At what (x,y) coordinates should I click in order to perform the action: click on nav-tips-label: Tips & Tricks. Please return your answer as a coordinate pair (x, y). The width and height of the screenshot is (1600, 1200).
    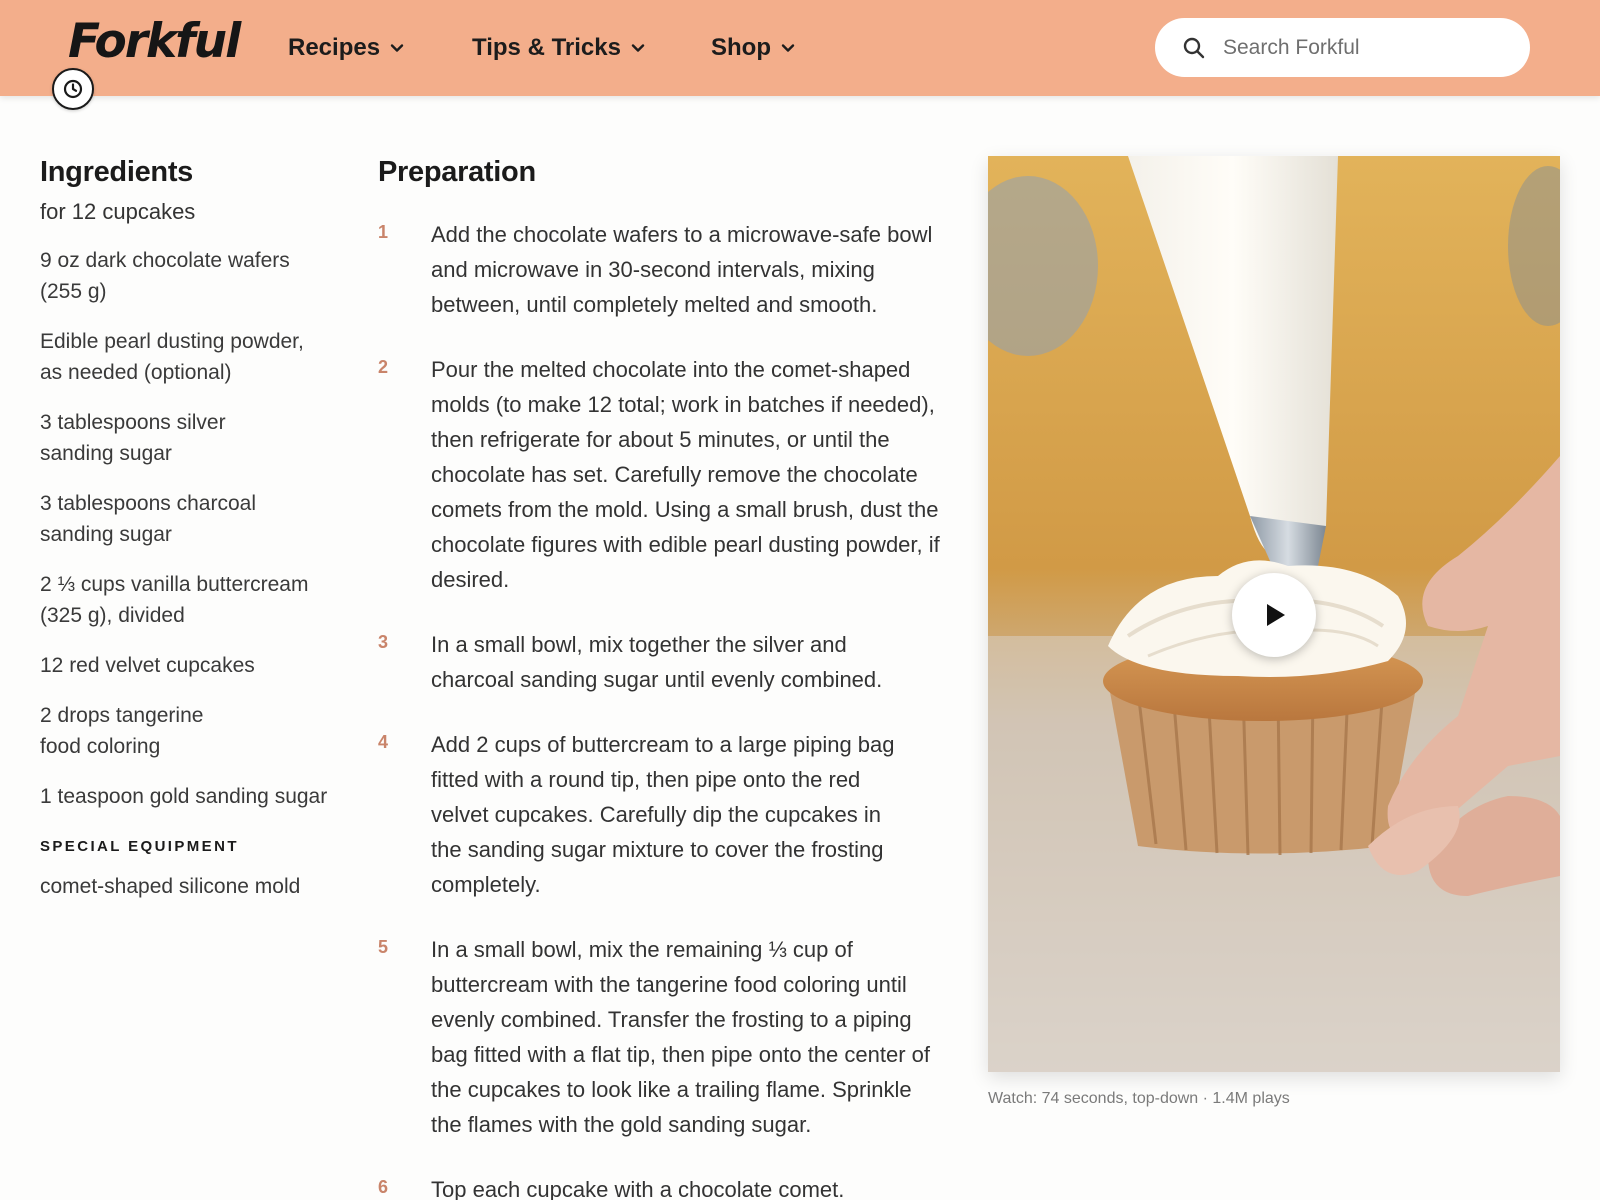
    Looking at the image, I should click on (546, 47).